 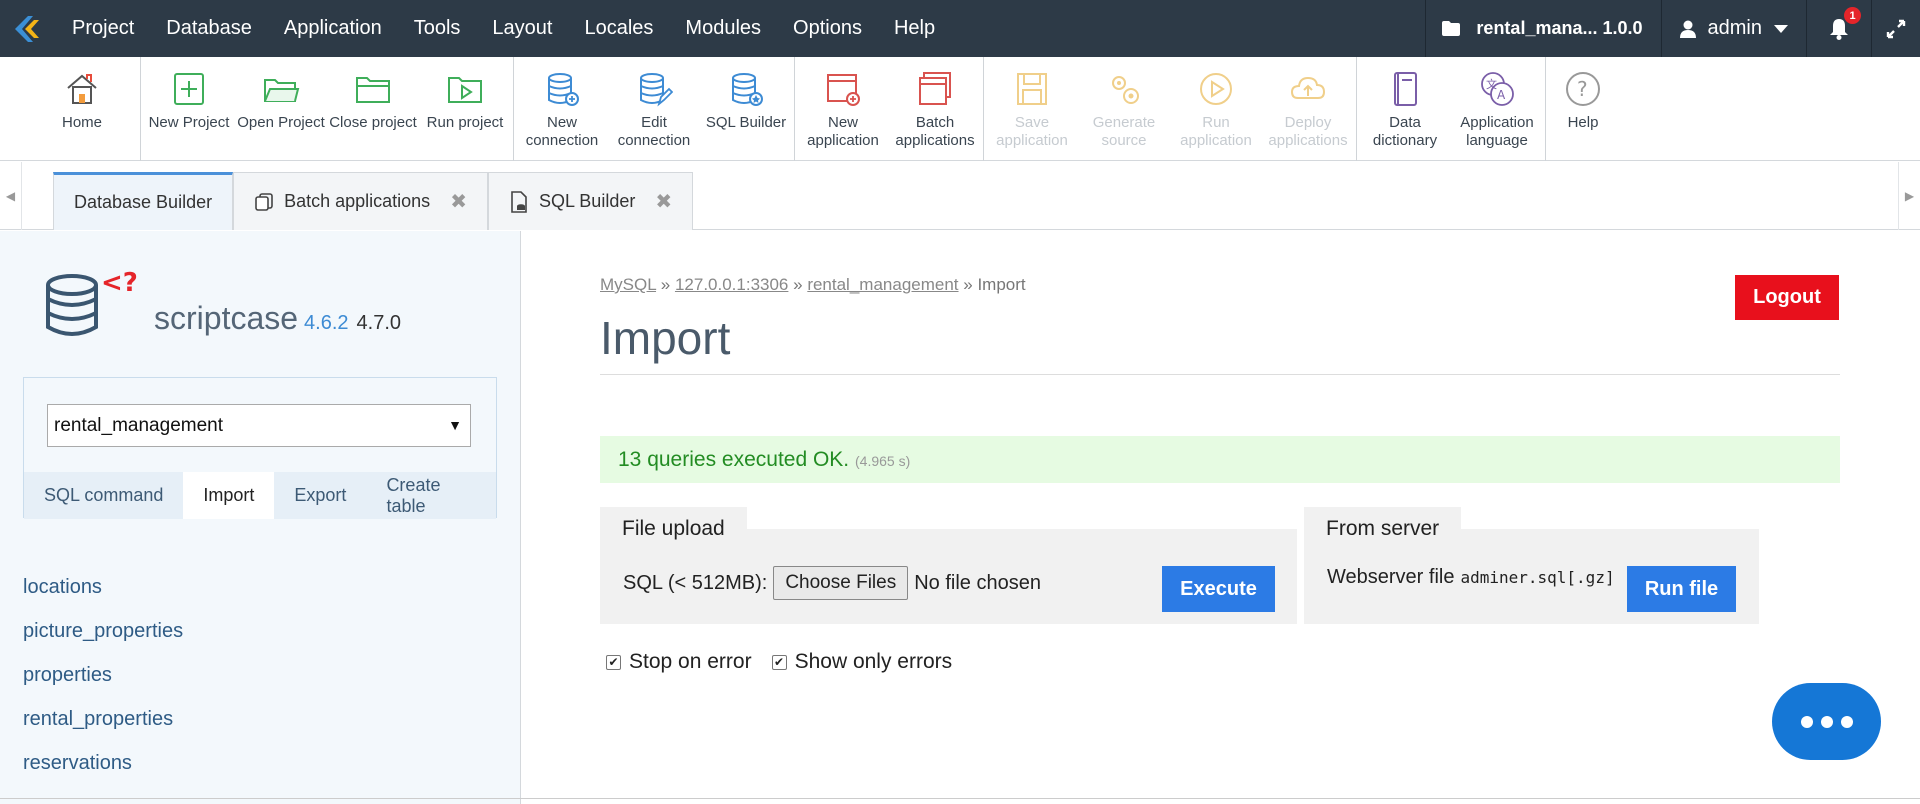 What do you see at coordinates (103, 587) in the screenshot?
I see `table-link-locations: locations` at bounding box center [103, 587].